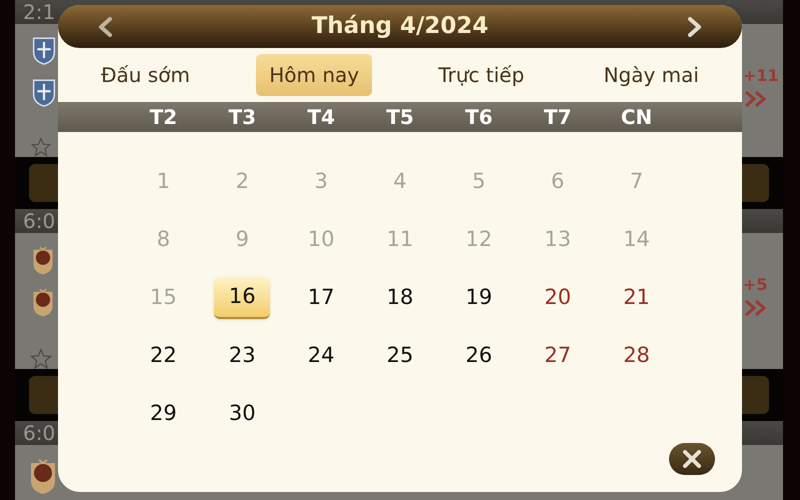  What do you see at coordinates (695, 27) in the screenshot?
I see `chevron-right-icon` at bounding box center [695, 27].